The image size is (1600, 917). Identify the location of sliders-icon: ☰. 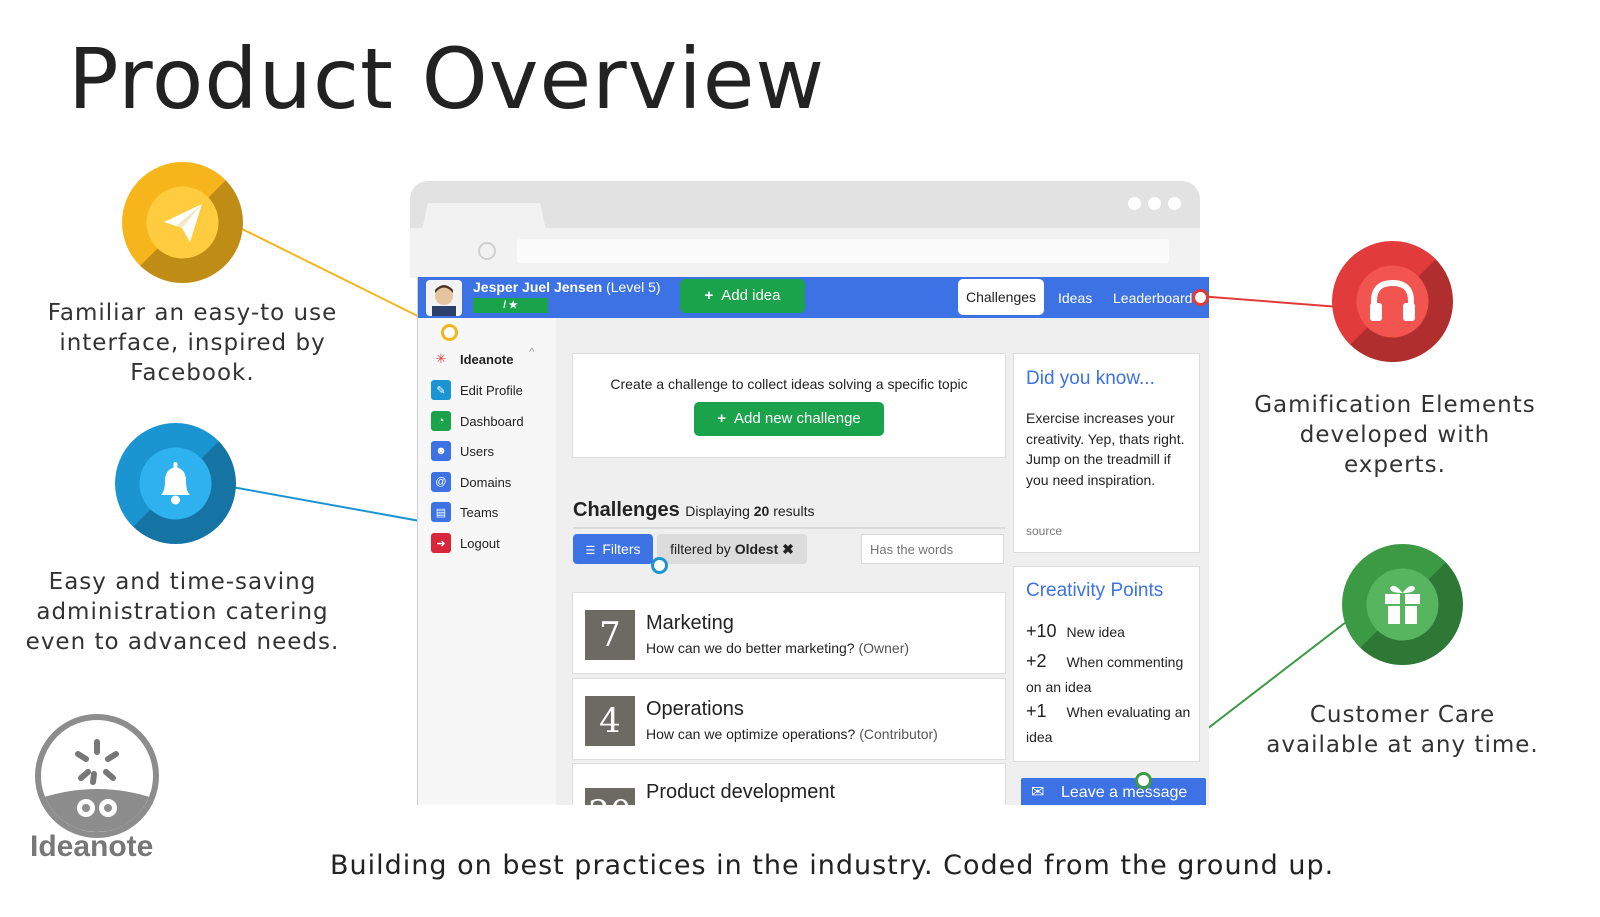
(590, 551).